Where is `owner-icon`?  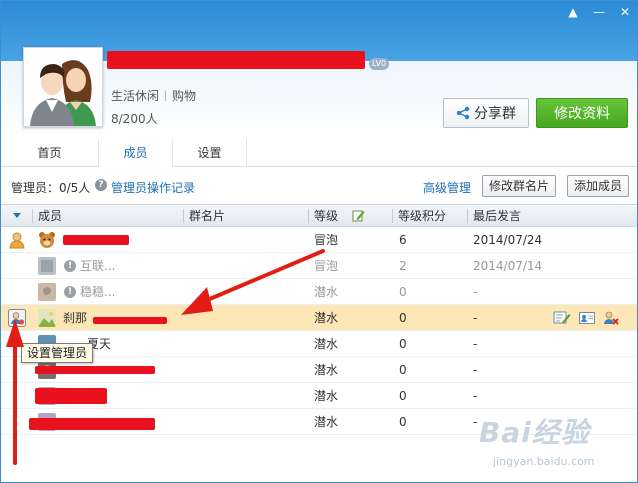
owner-icon is located at coordinates (17, 240).